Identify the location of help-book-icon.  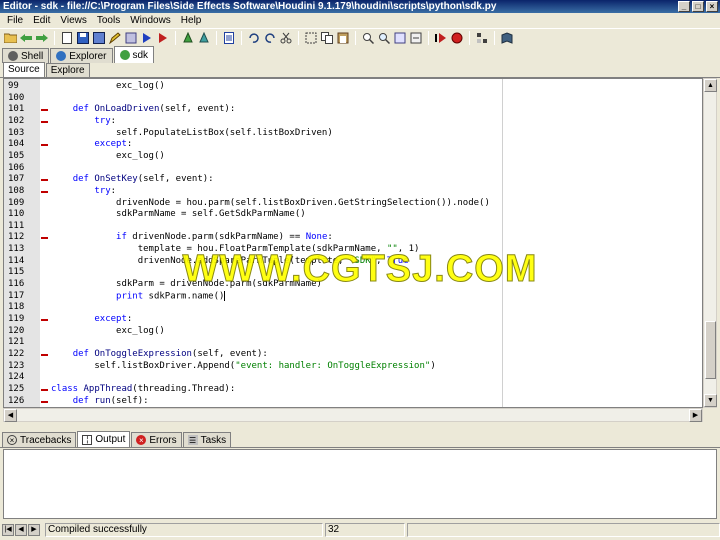
(507, 38).